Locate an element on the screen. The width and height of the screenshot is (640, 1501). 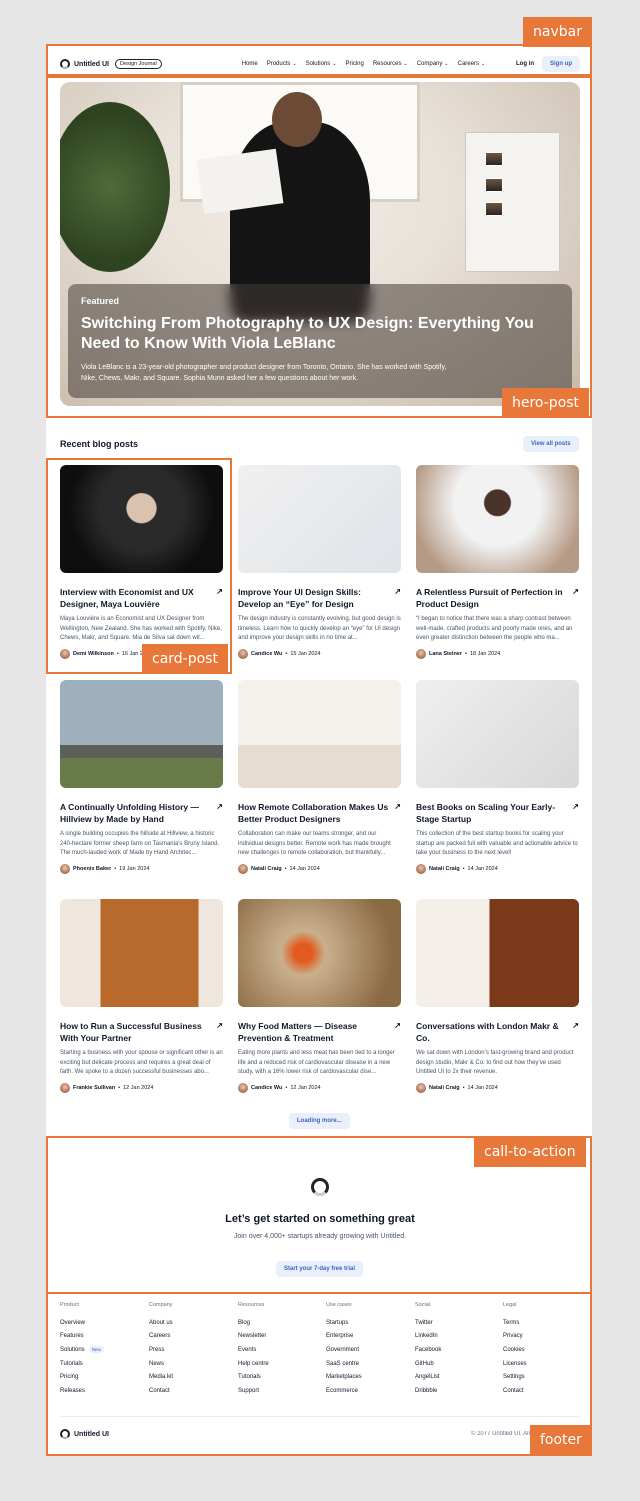
nav-resources: Resources ⌄ is located at coordinates (390, 64).